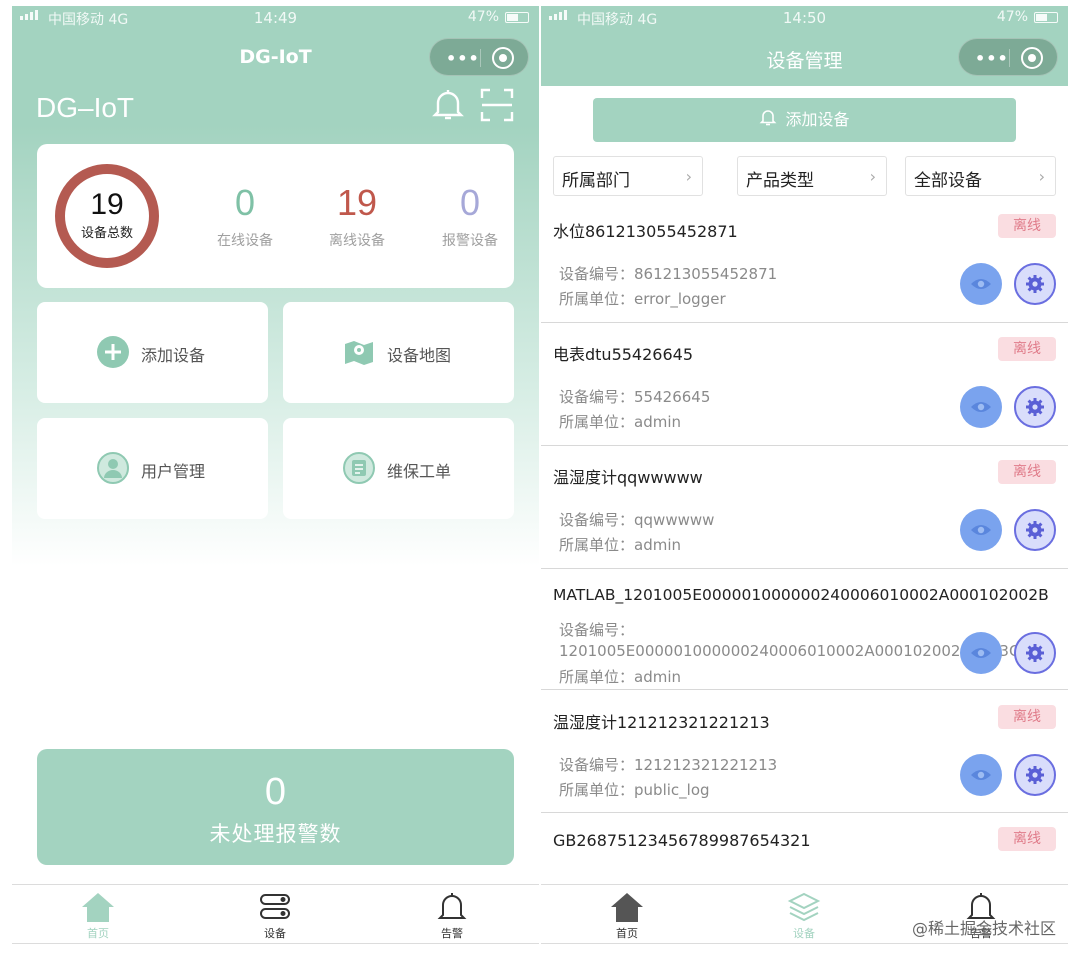 Image resolution: width=1080 pixels, height=957 pixels. I want to click on unhandled-alarm-label: 未处理报警数, so click(275, 834).